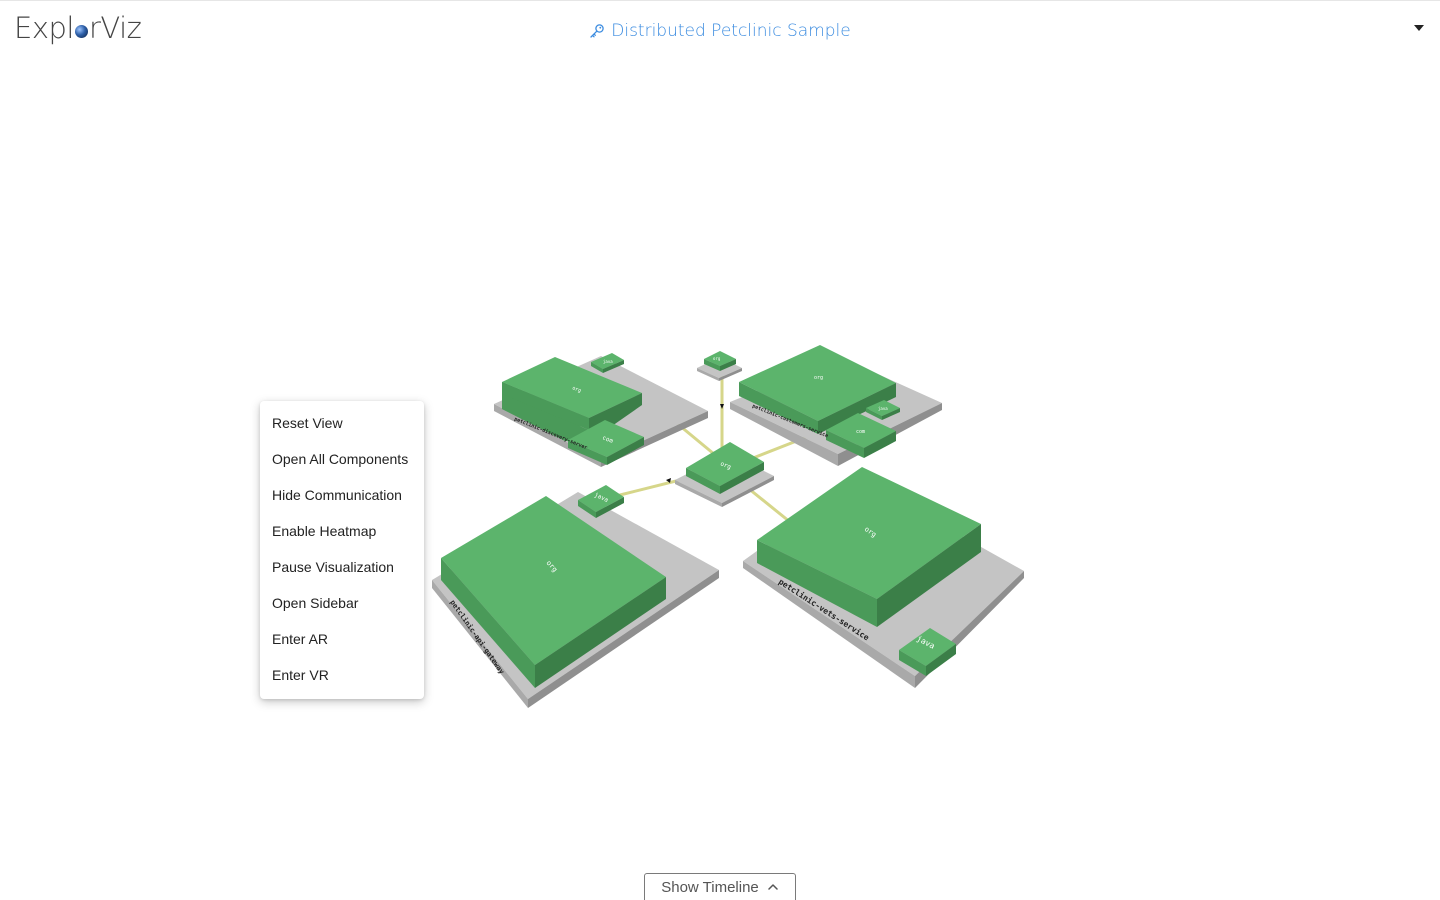  Describe the element at coordinates (575, 596) in the screenshot. I see `app-petclinic-api-gateway: org java petclinic-api-gateway` at that location.